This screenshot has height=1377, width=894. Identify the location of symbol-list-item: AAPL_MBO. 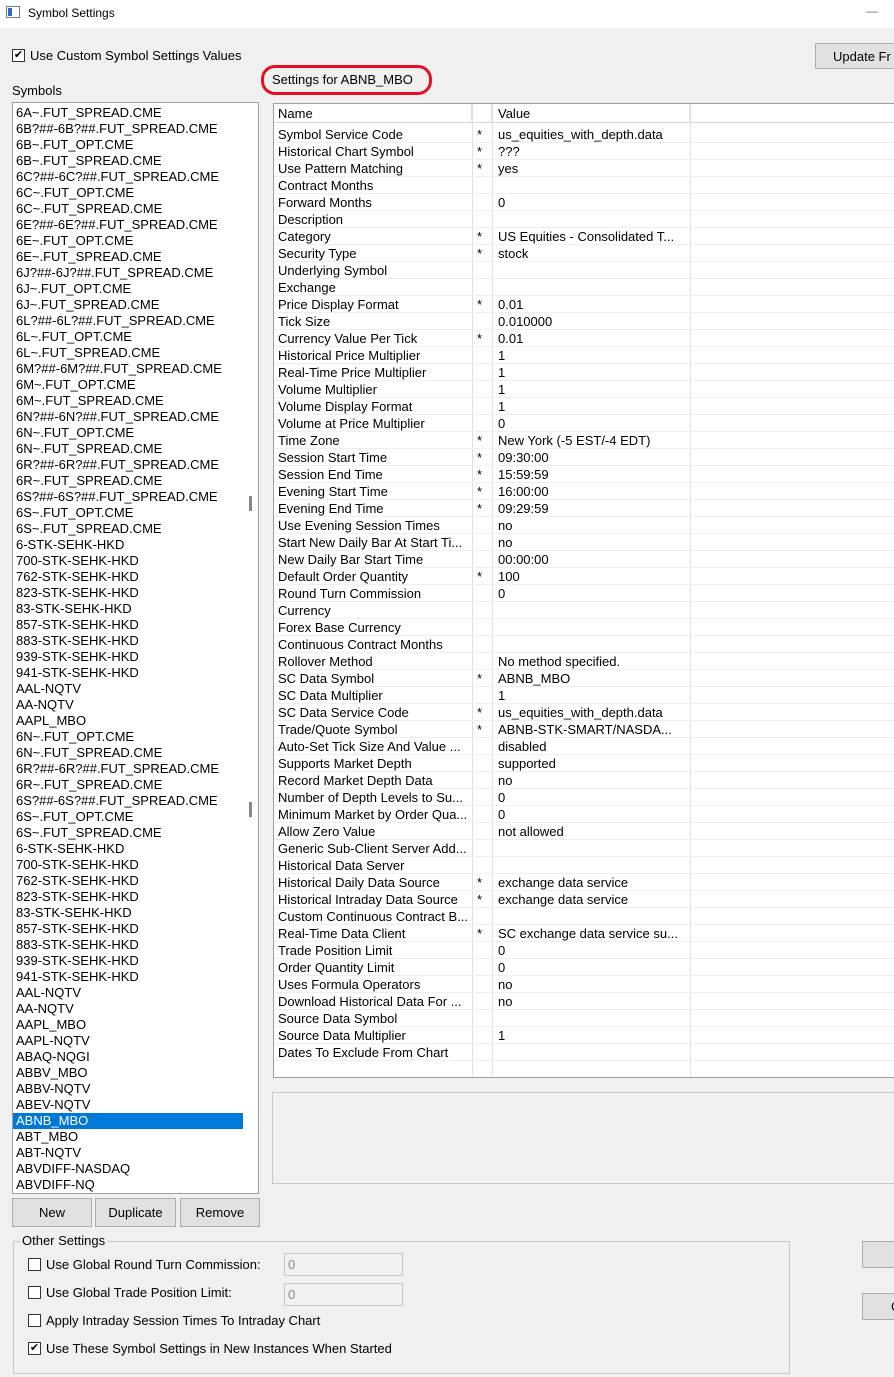
(128, 1025).